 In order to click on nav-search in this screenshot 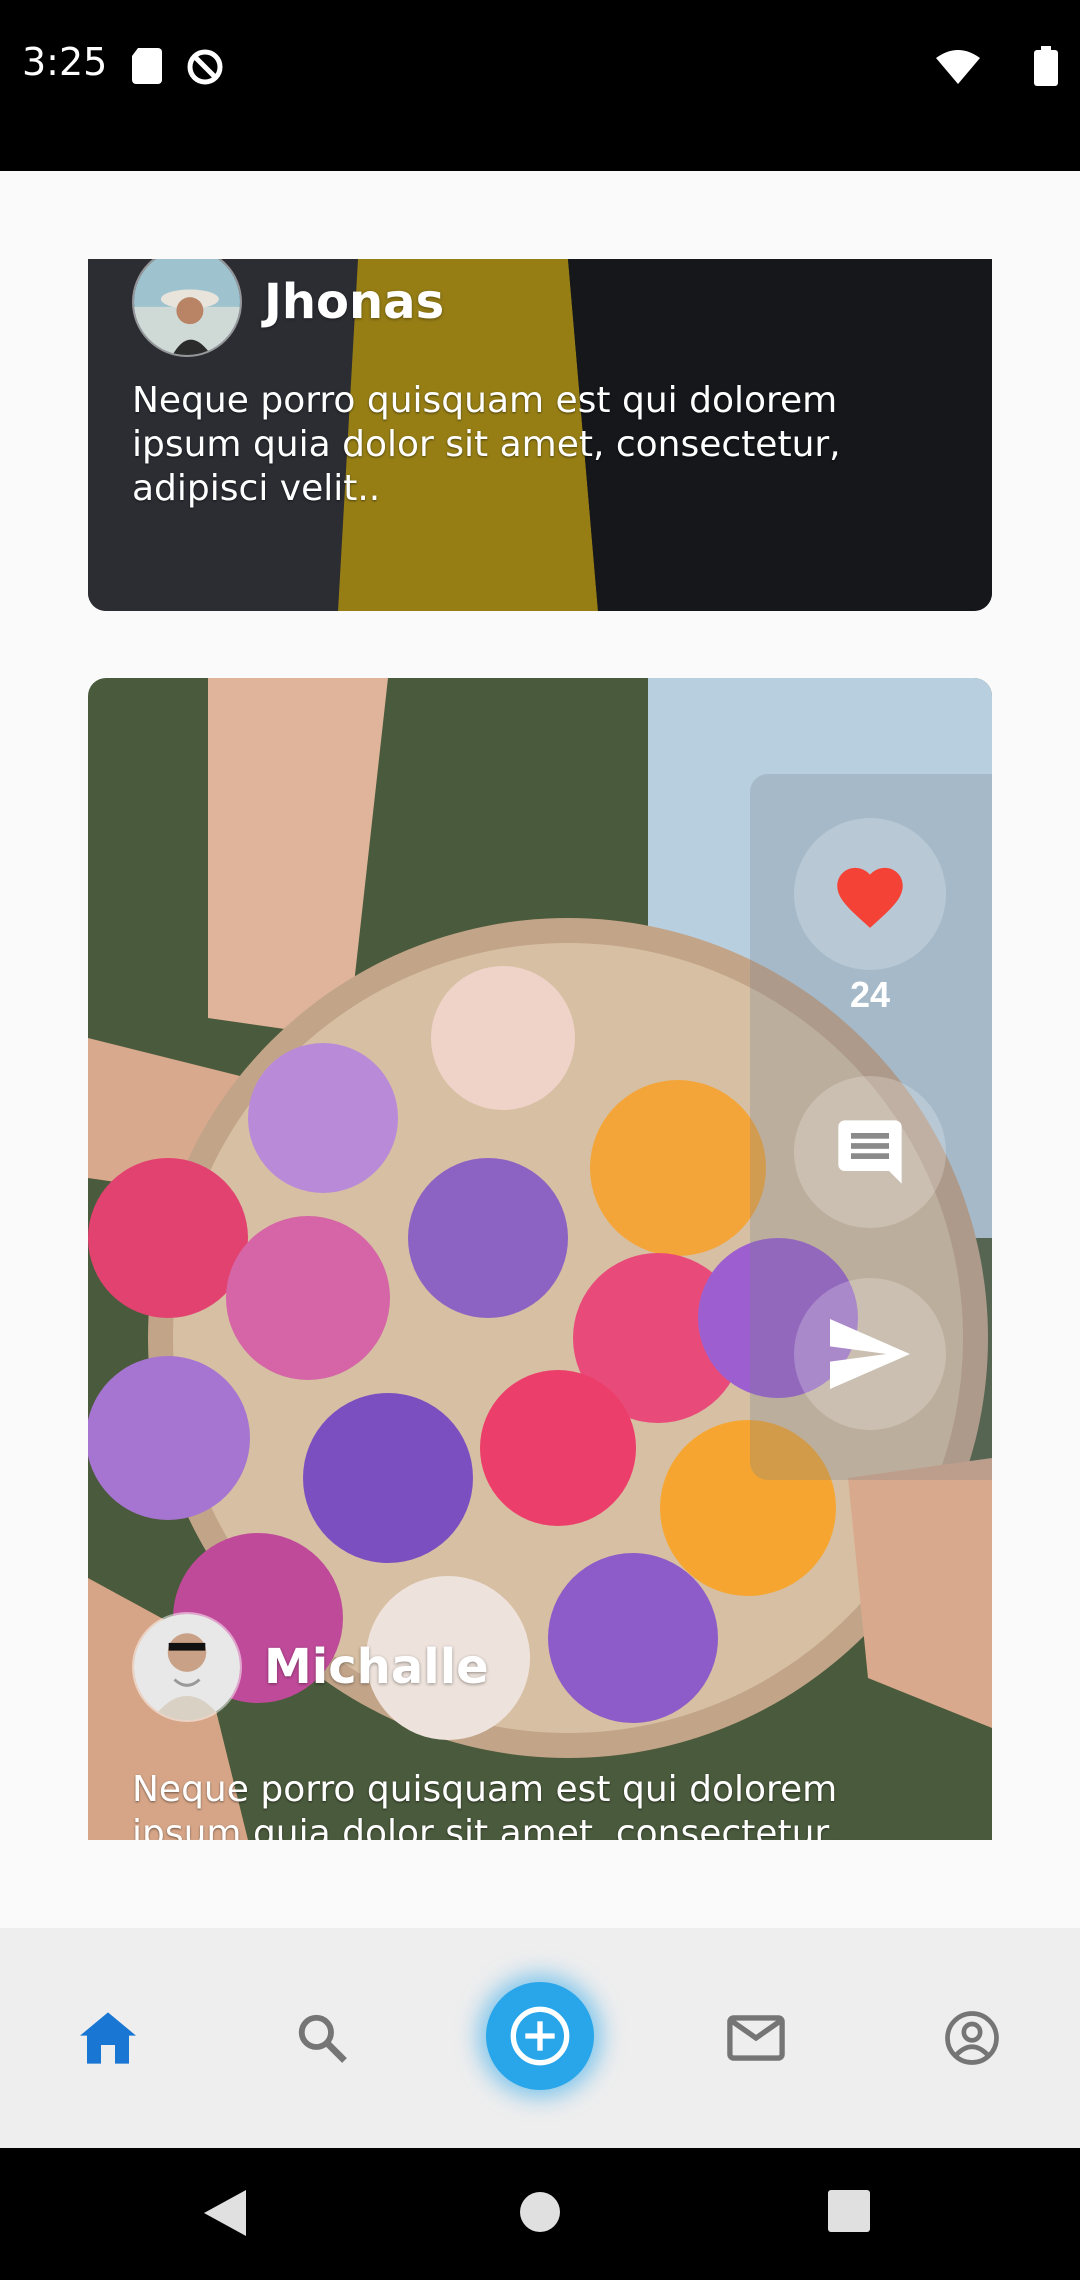, I will do `click(322, 2038)`.